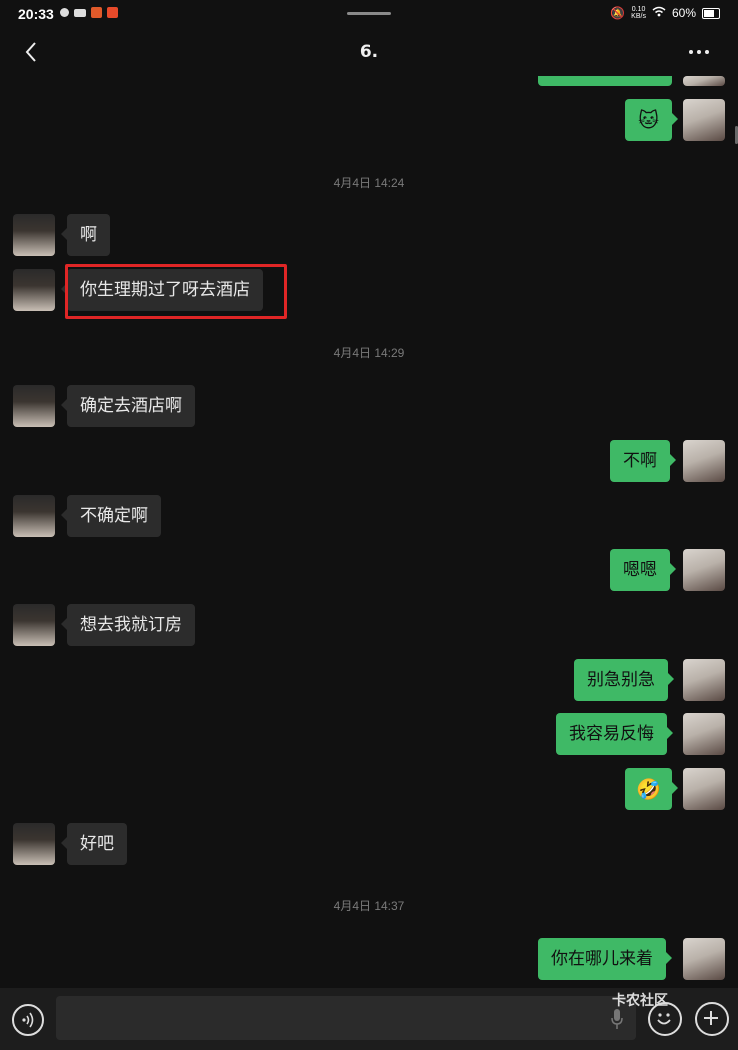 The height and width of the screenshot is (1050, 738). What do you see at coordinates (699, 52) in the screenshot?
I see `more-button` at bounding box center [699, 52].